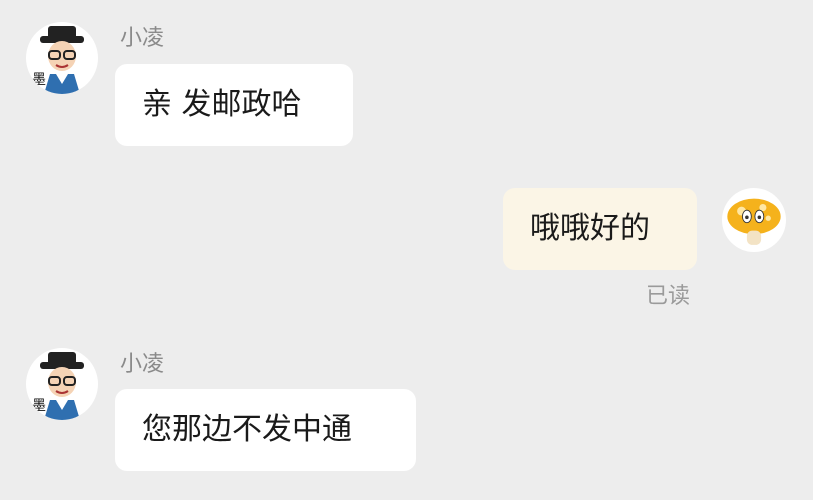  What do you see at coordinates (265, 430) in the screenshot?
I see `message-bubble-incoming: 您那边不发中通` at bounding box center [265, 430].